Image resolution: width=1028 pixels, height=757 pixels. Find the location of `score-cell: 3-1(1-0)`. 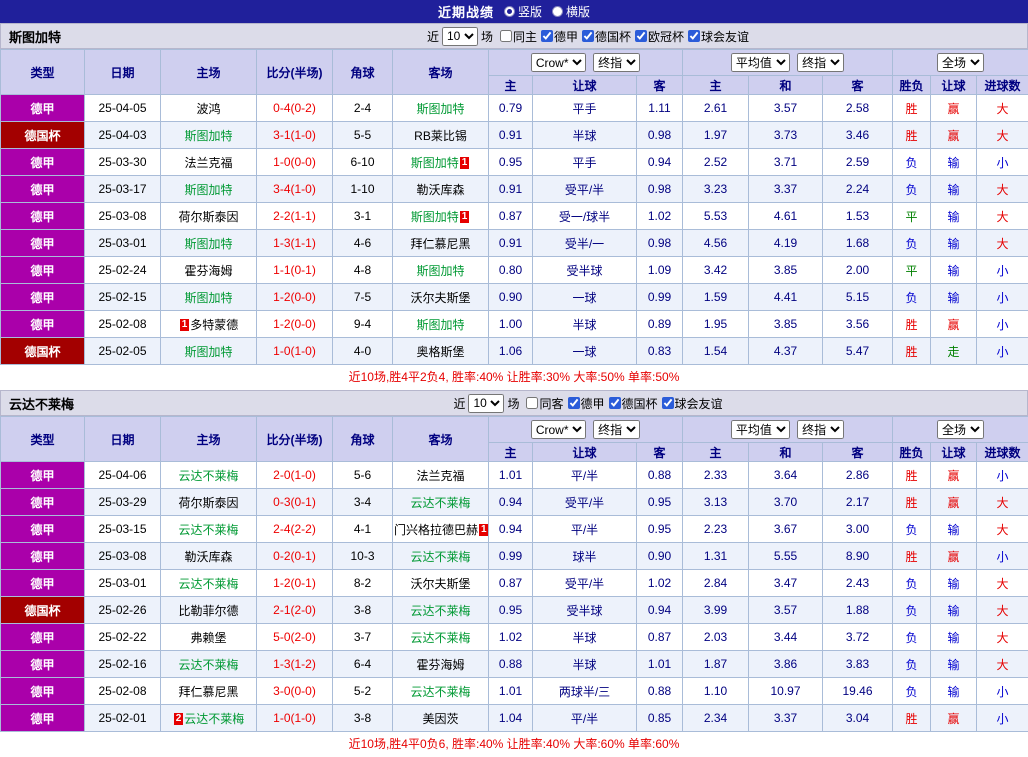

score-cell: 3-1(1-0) is located at coordinates (295, 135).